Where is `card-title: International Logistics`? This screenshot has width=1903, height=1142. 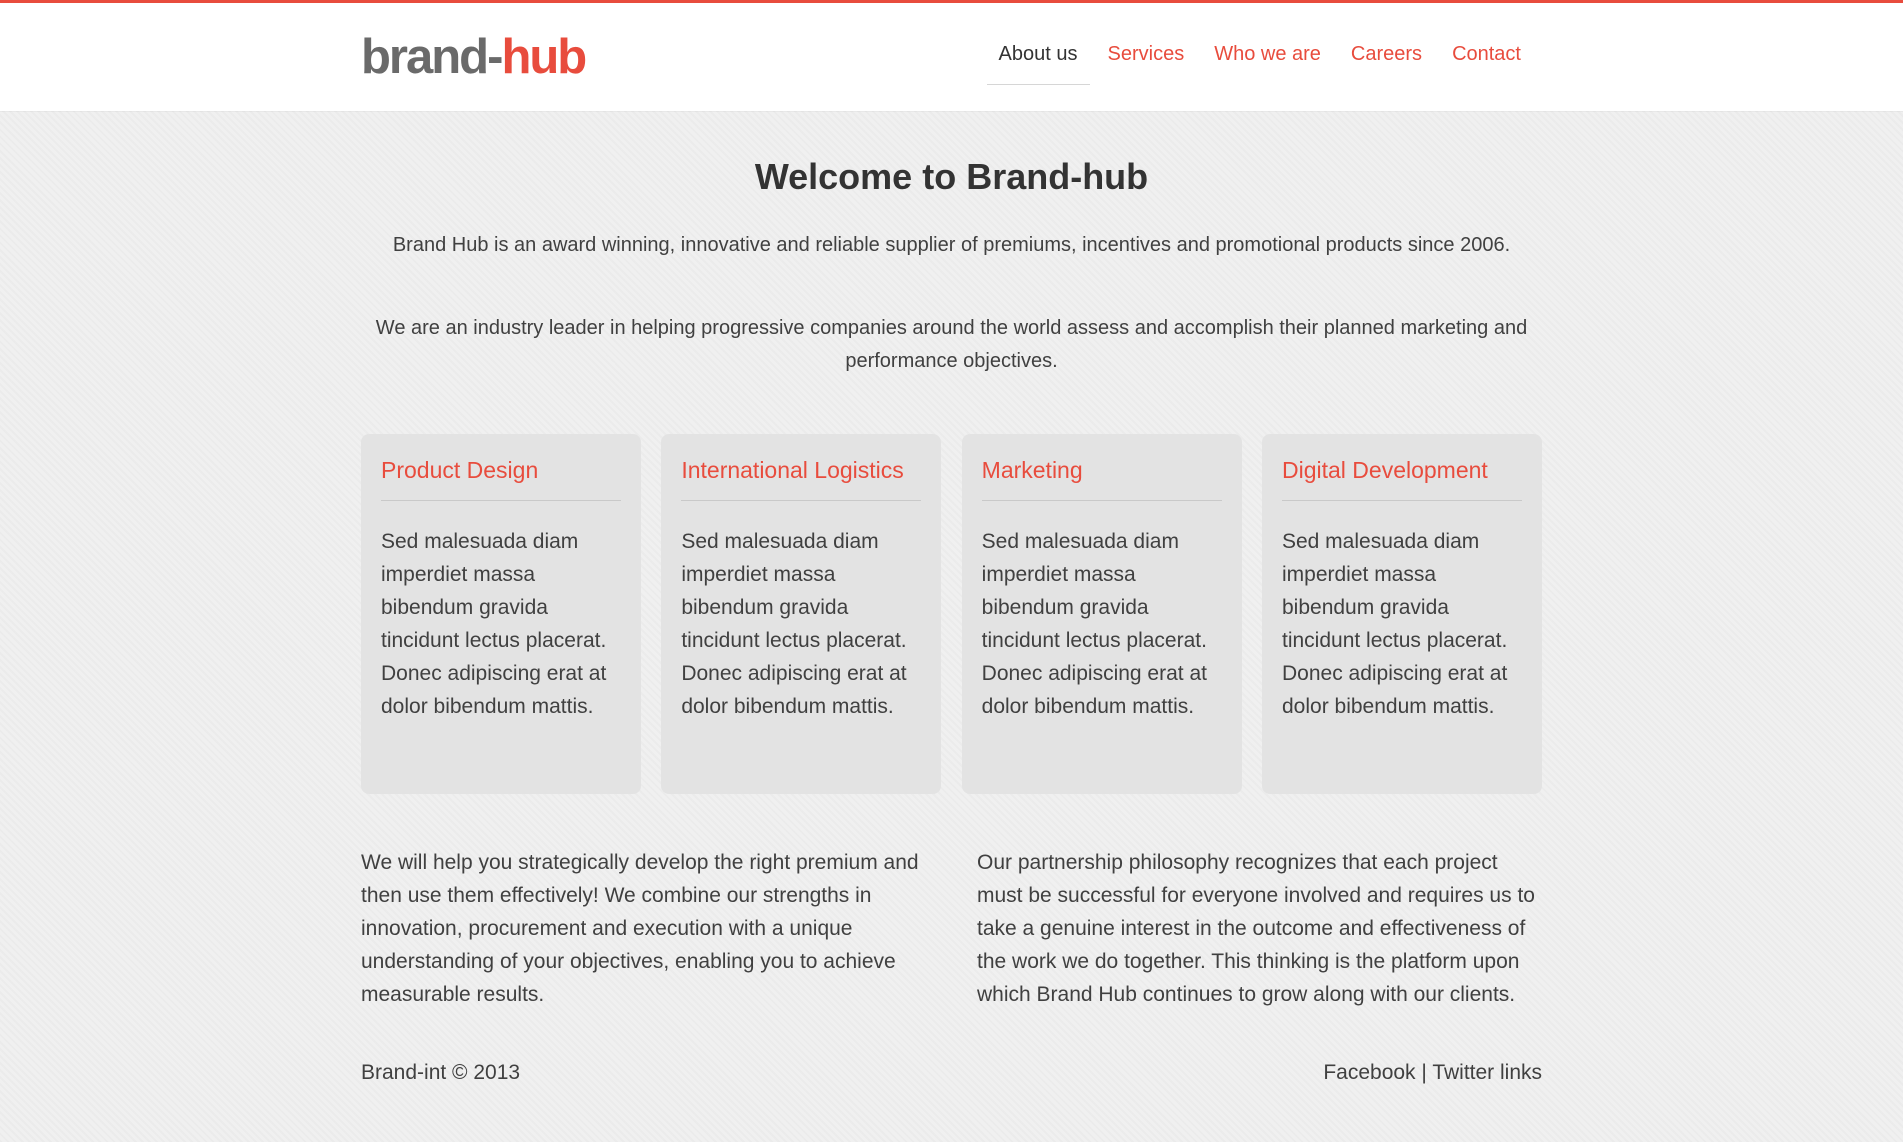
card-title: International Logistics is located at coordinates (801, 477).